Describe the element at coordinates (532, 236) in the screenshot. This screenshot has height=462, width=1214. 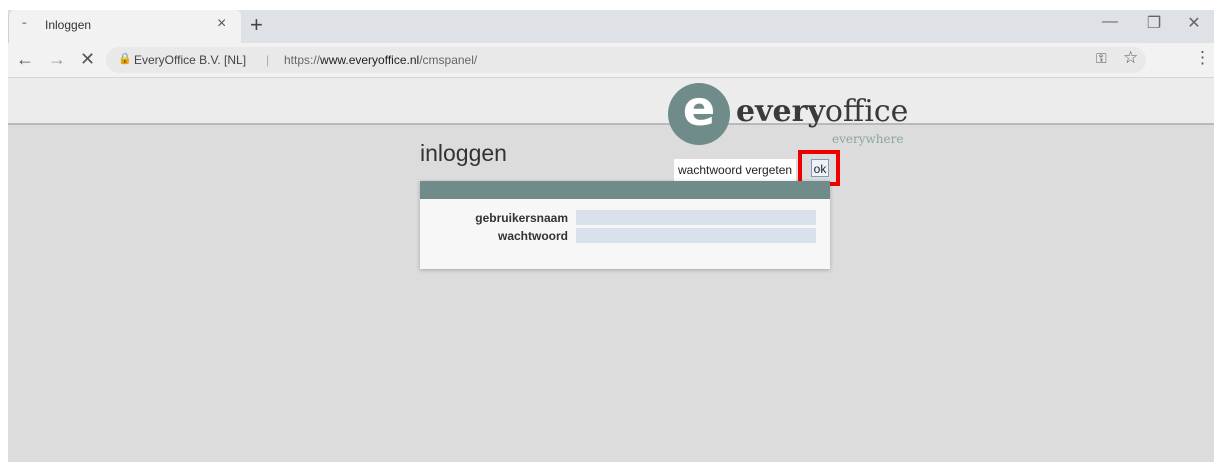
I see `password-label: wachtwoord` at that location.